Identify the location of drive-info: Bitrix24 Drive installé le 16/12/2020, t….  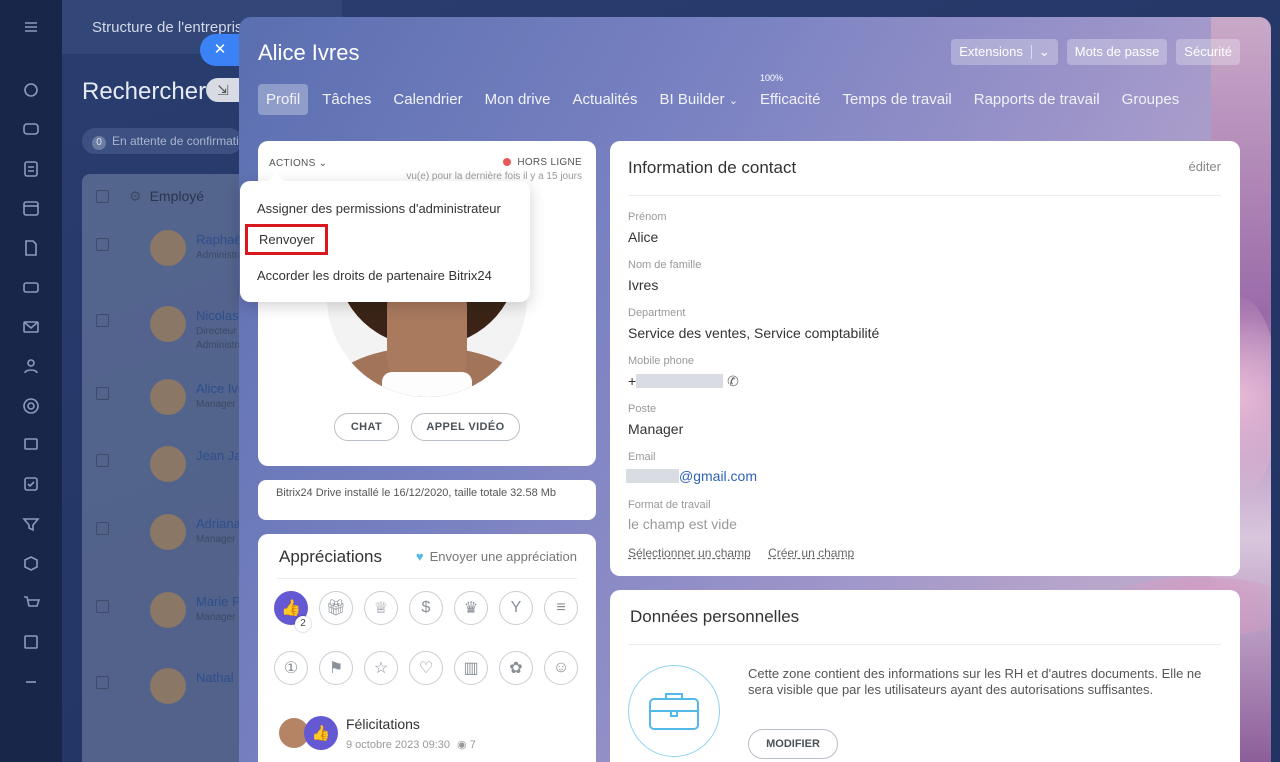
(427, 500).